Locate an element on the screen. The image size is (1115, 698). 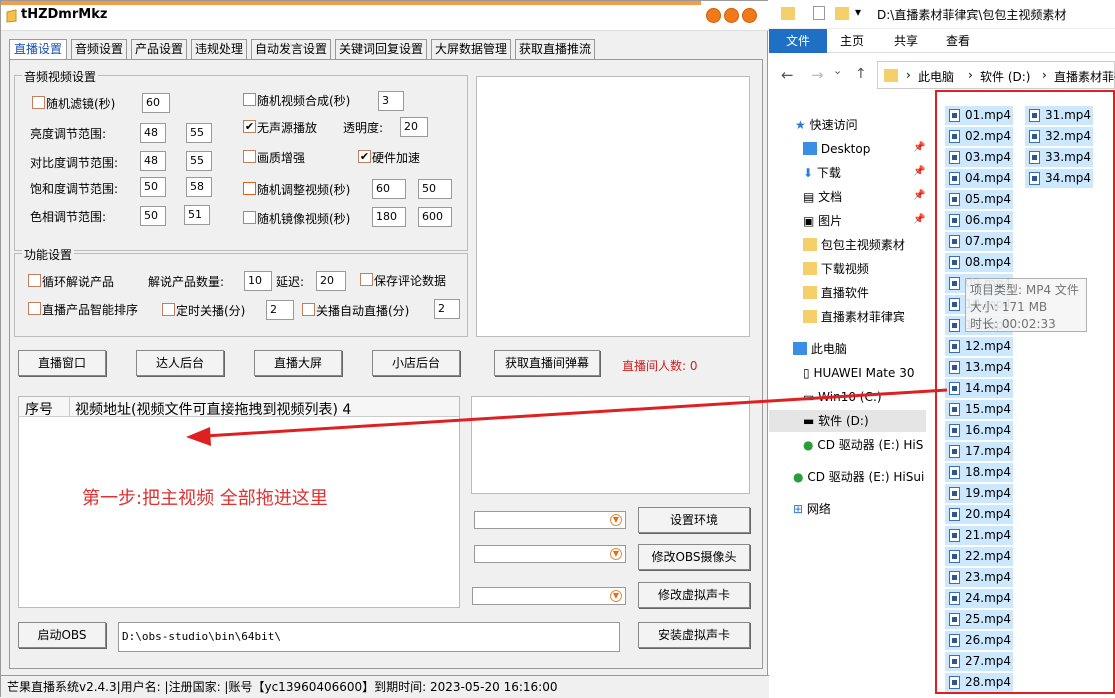
drag-arrow is located at coordinates (567, 417).